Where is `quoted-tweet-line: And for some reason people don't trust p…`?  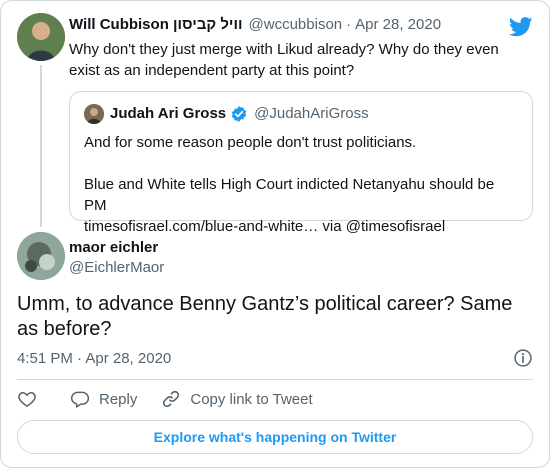
quoted-tweet-line: And for some reason people don't trust p… is located at coordinates (250, 142).